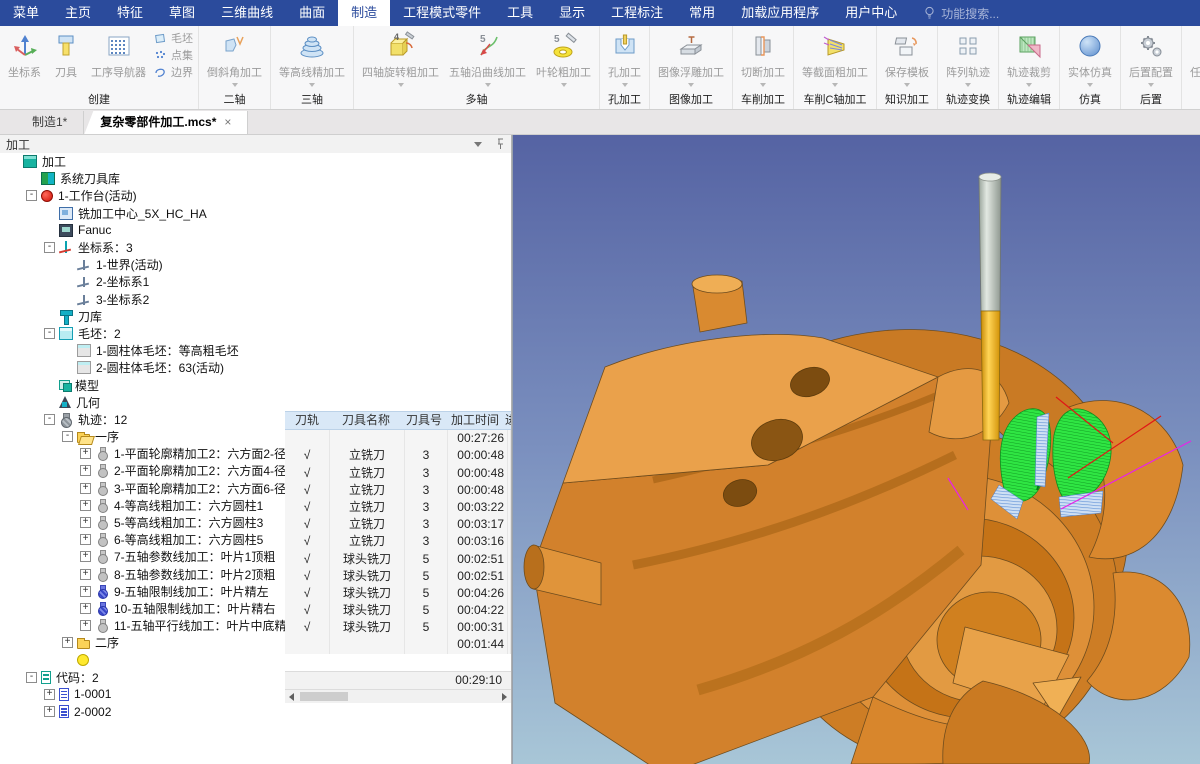 This screenshot has height=764, width=1200. I want to click on tree-item-3: 铣加工中心_5X_HC_HA, so click(255, 213).